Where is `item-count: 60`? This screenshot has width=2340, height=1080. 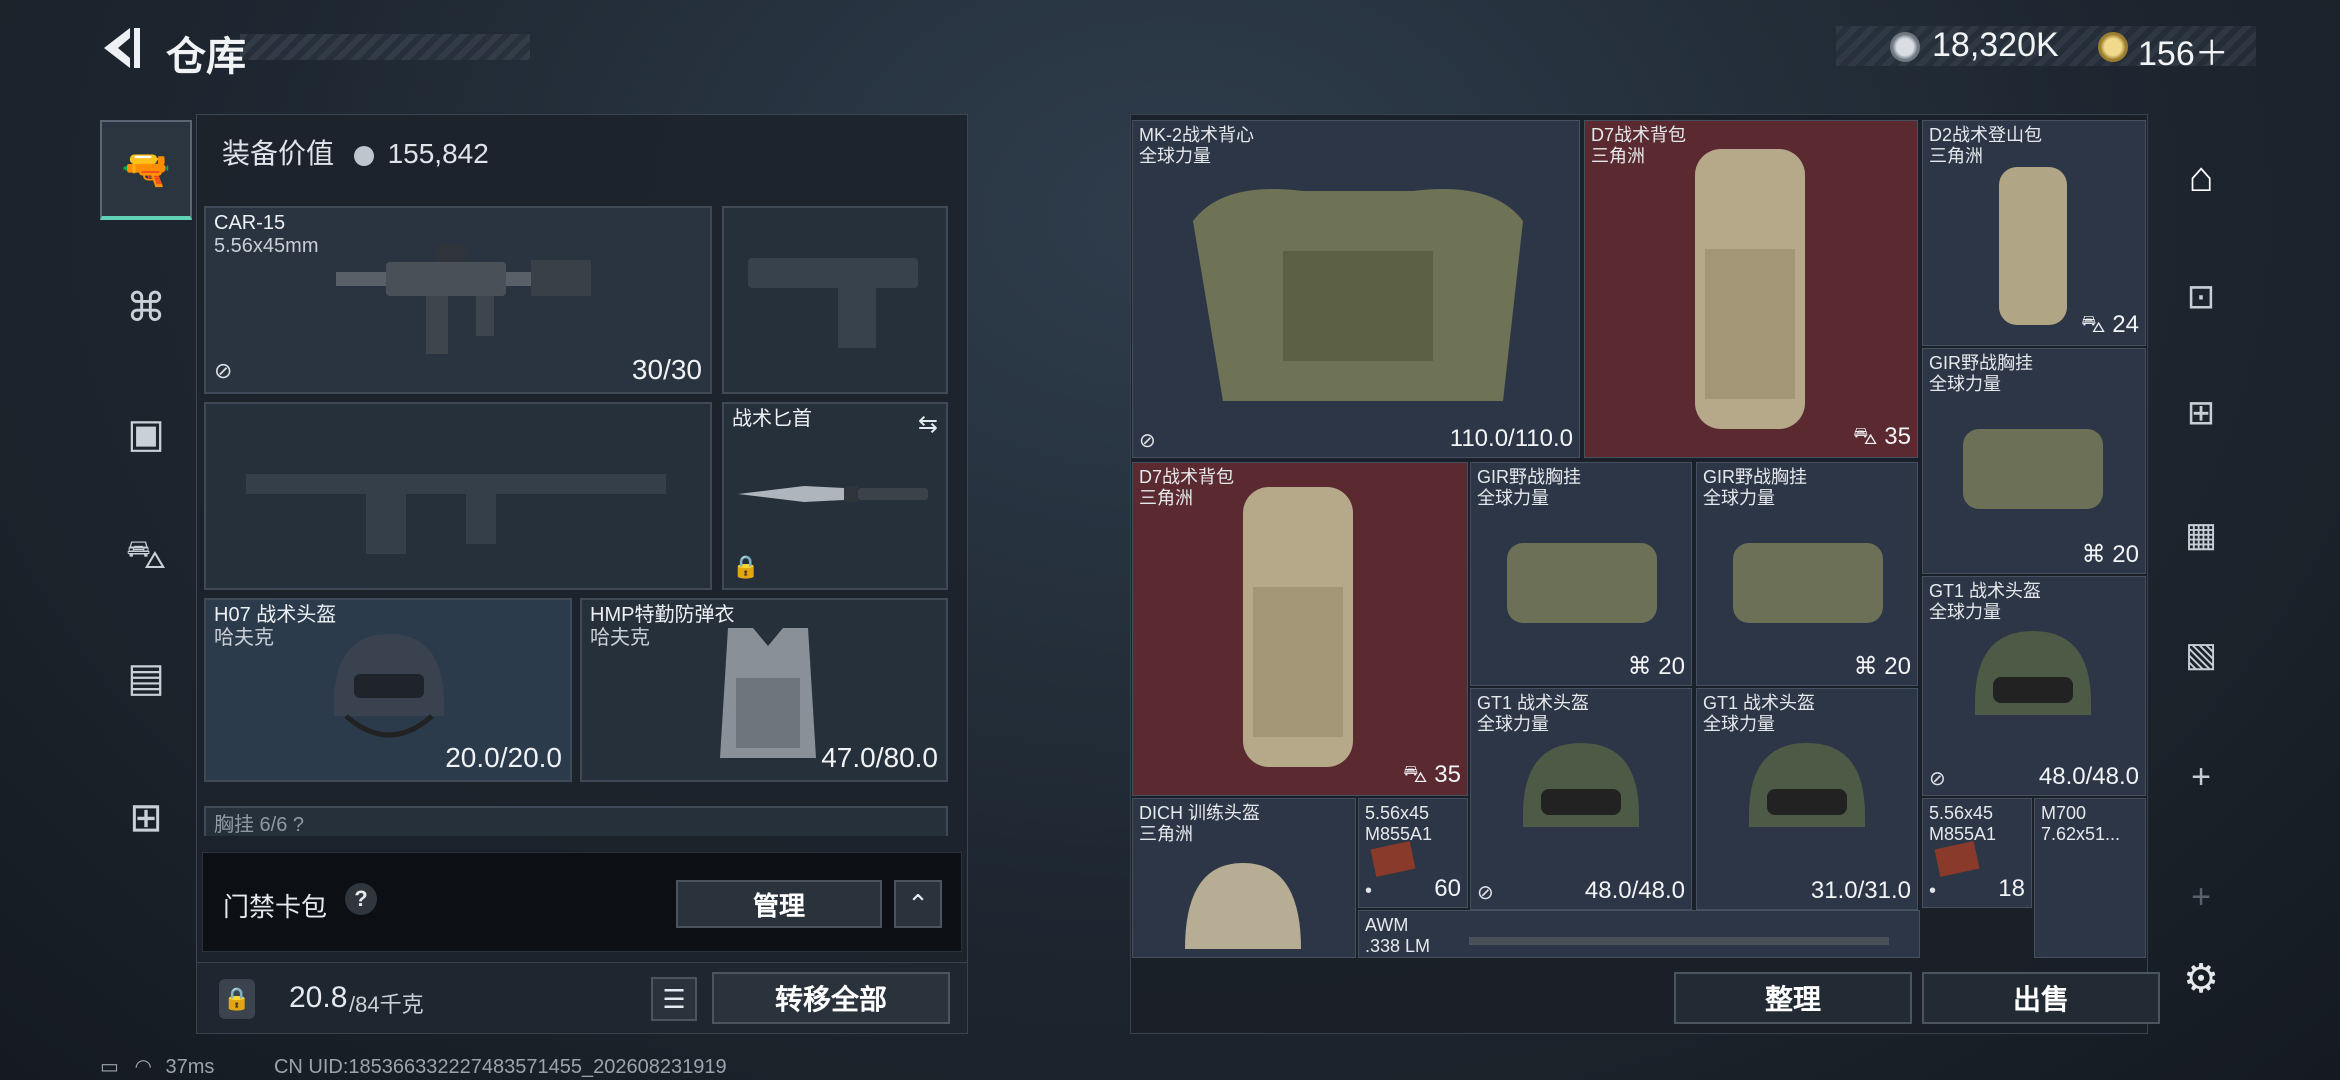 item-count: 60 is located at coordinates (1447, 888).